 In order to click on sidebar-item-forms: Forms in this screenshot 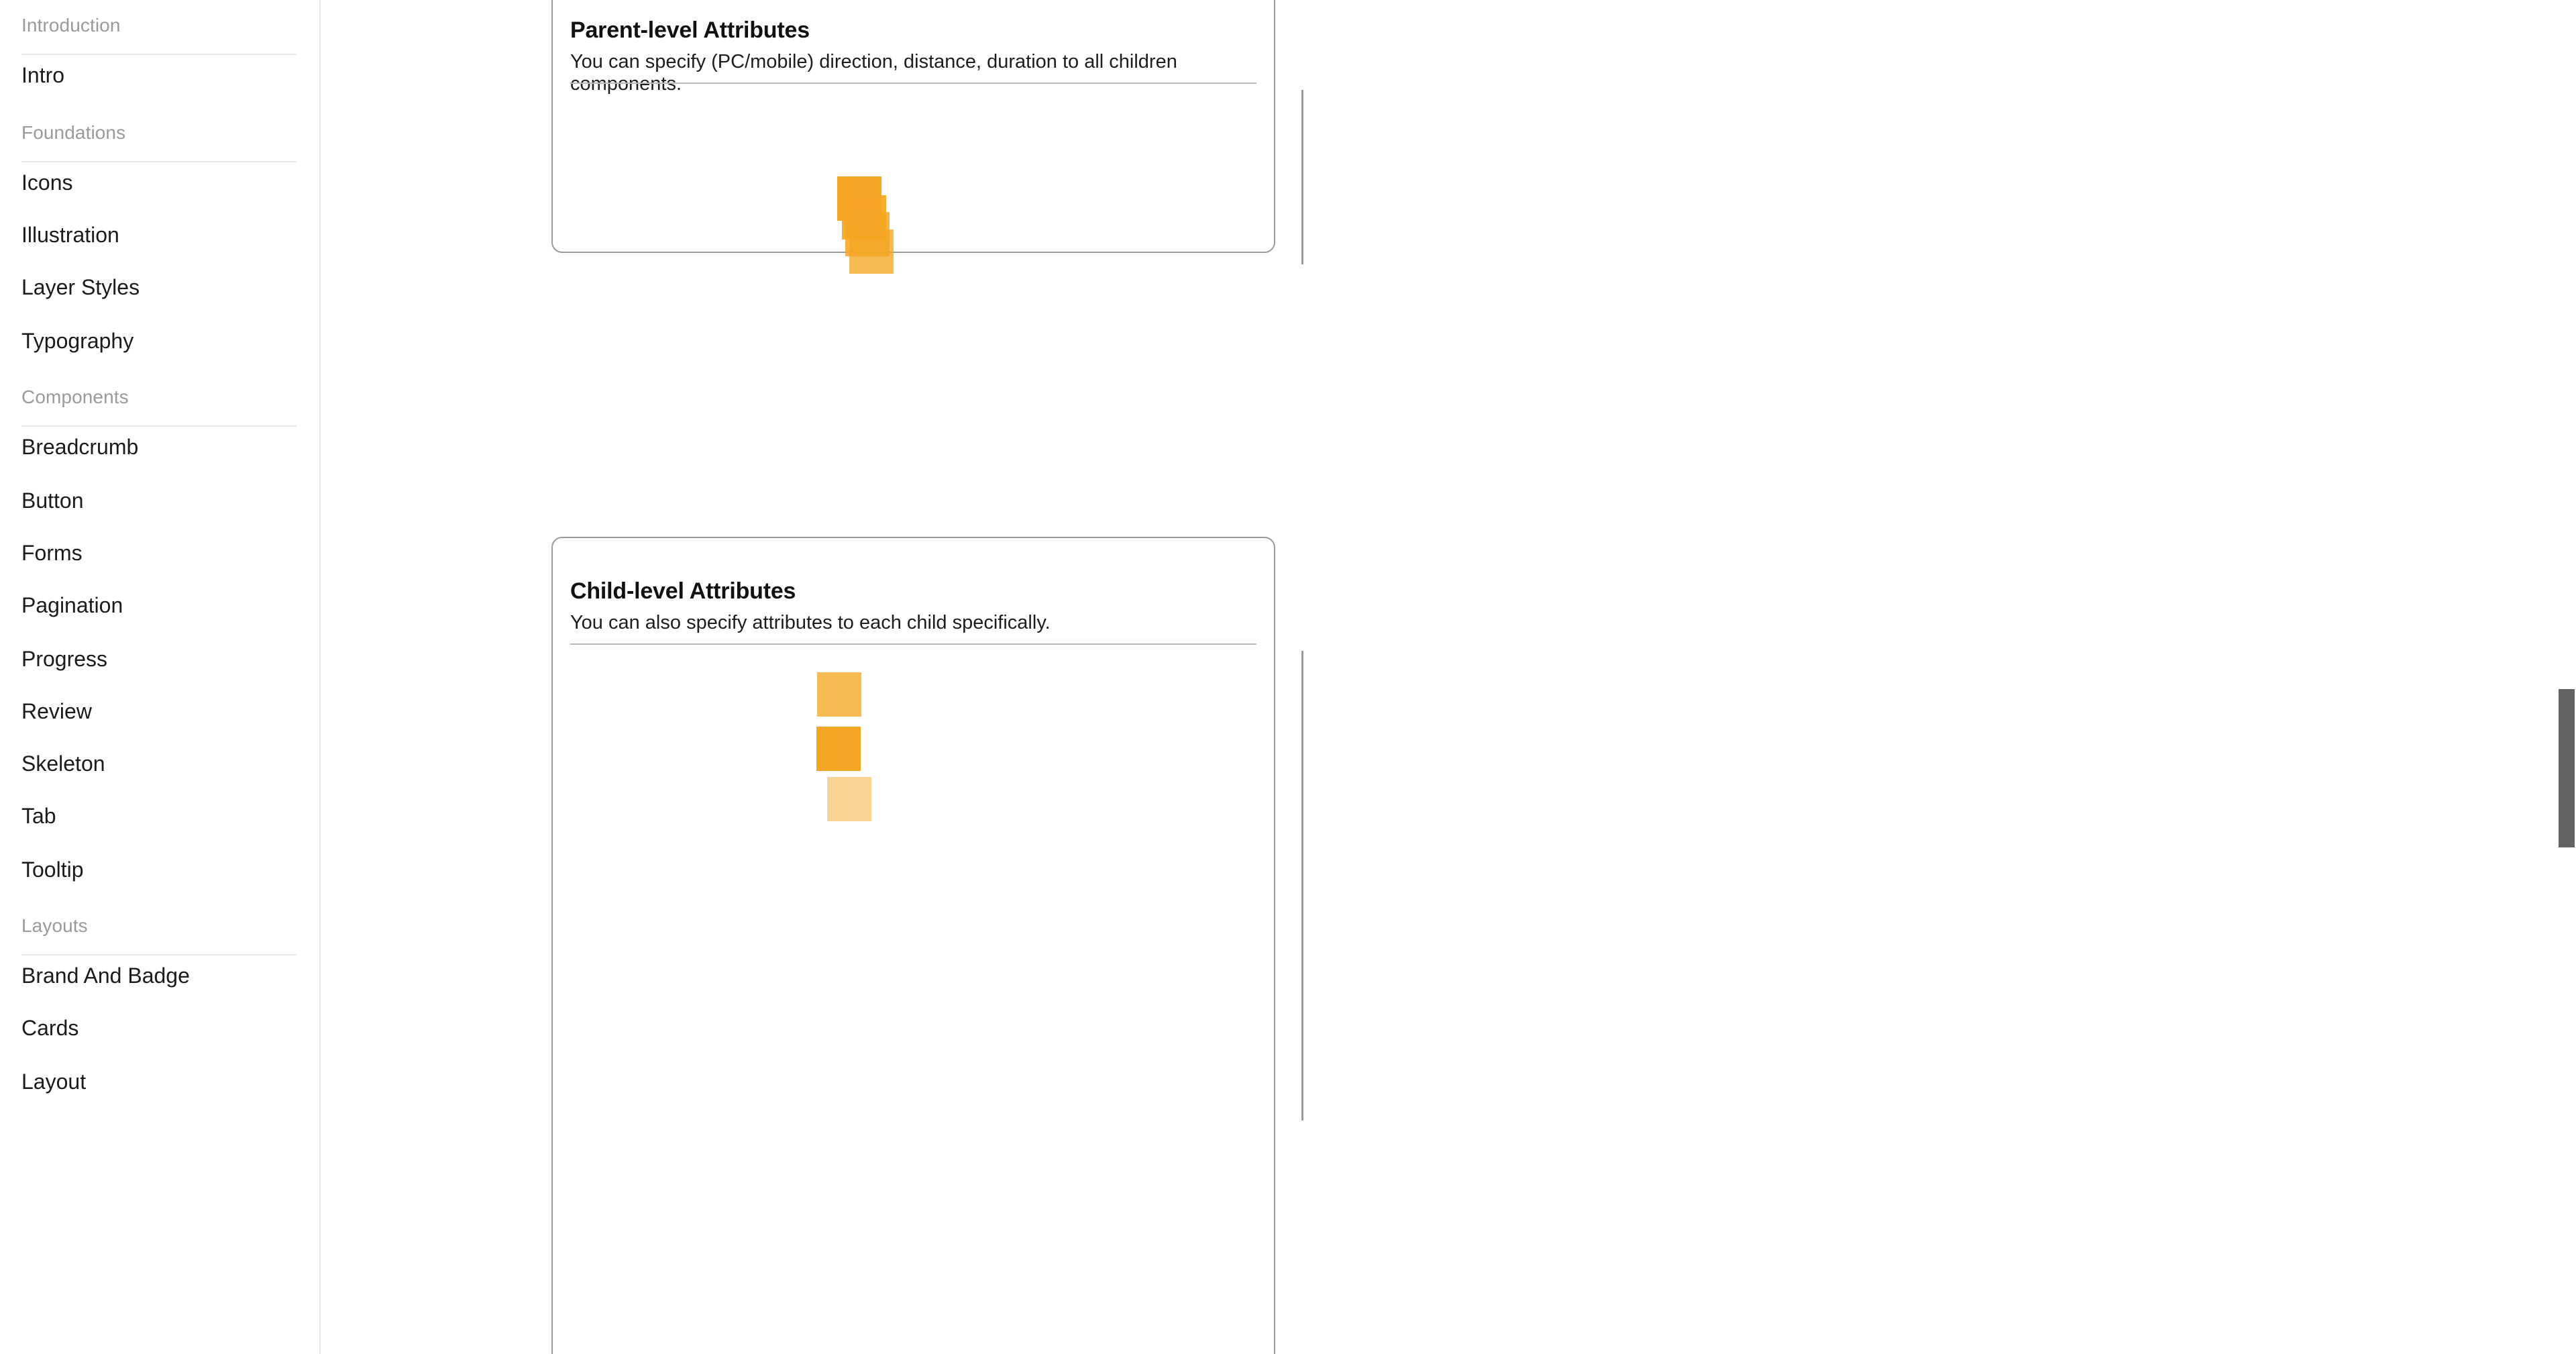, I will do `click(41, 553)`.